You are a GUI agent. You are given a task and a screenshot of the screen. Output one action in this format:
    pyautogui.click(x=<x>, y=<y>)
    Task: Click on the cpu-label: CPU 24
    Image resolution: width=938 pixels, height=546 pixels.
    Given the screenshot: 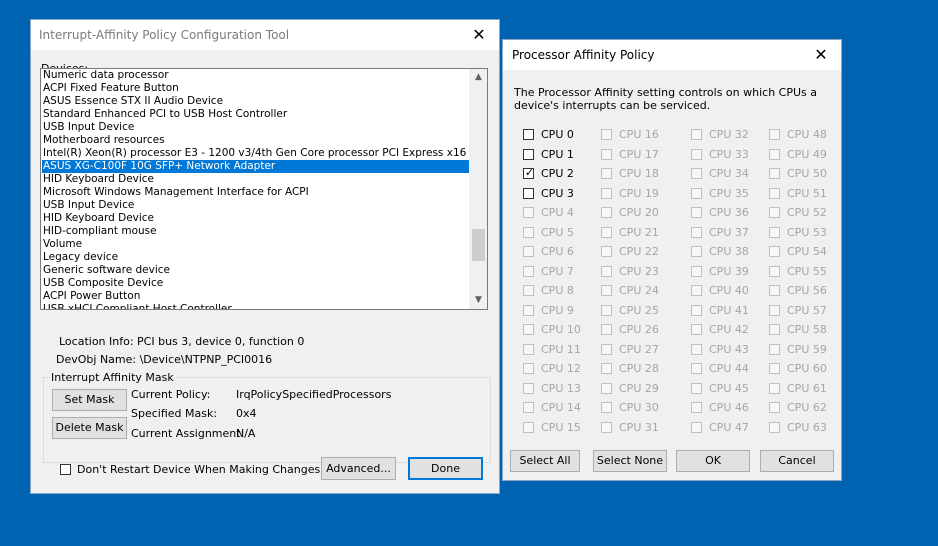 What is the action you would take?
    pyautogui.click(x=639, y=290)
    